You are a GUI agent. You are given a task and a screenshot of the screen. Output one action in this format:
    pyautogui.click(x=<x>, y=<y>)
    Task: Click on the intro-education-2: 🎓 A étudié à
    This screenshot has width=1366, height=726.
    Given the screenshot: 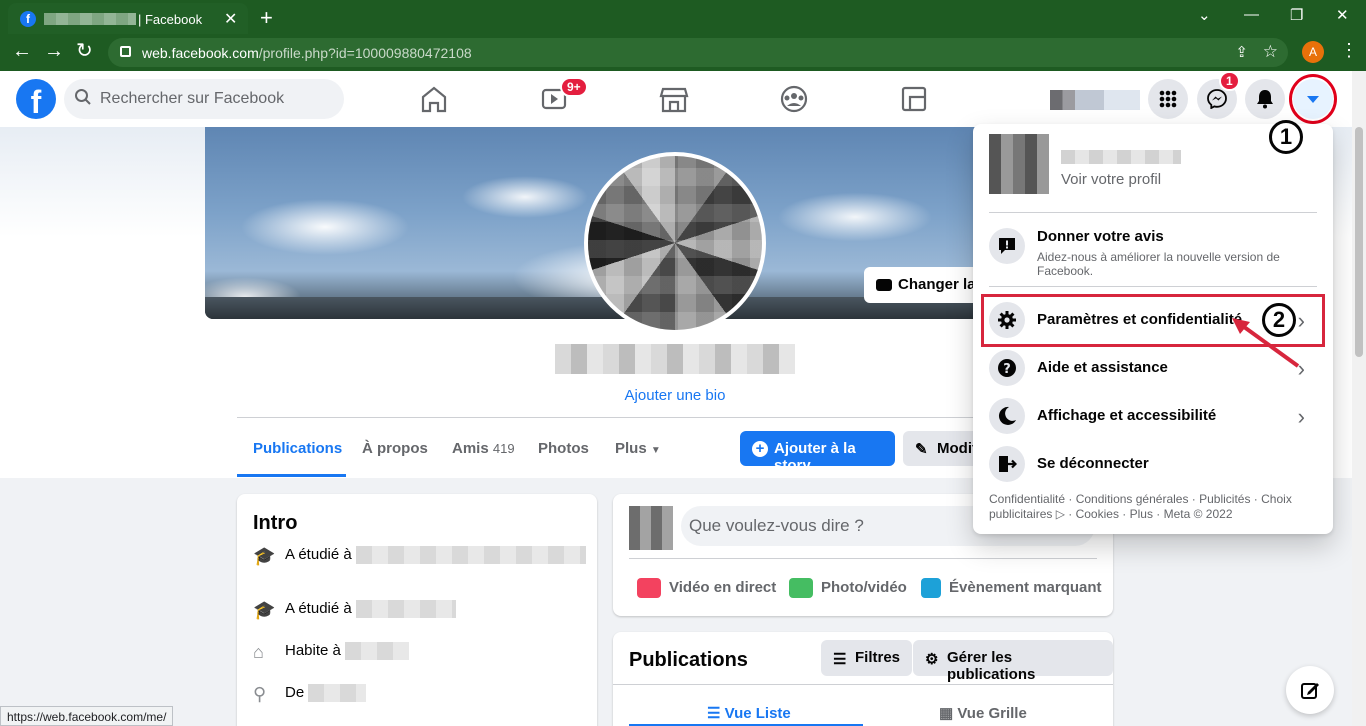 What is the action you would take?
    pyautogui.click(x=354, y=610)
    